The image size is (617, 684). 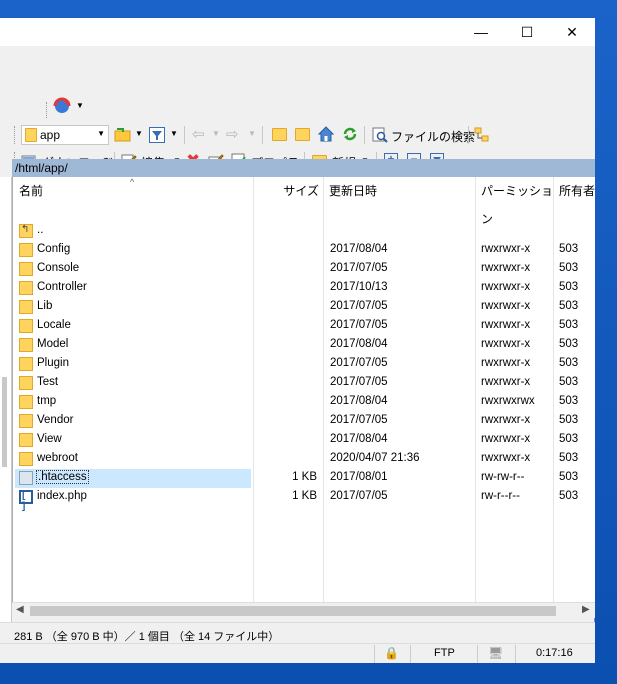 What do you see at coordinates (304, 326) in the screenshot?
I see `file-row: Locale 2017/07/05 rwxrwxr-x 503` at bounding box center [304, 326].